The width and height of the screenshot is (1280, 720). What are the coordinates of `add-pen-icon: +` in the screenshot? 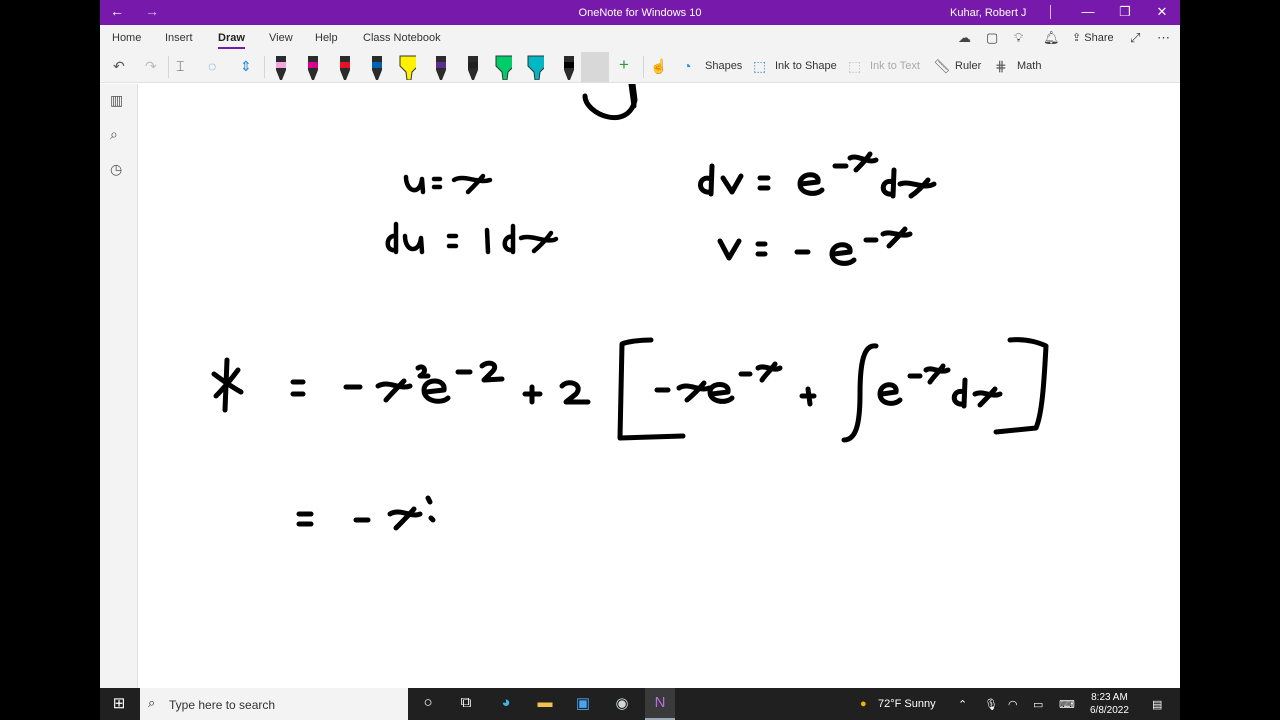 It's located at (624, 65).